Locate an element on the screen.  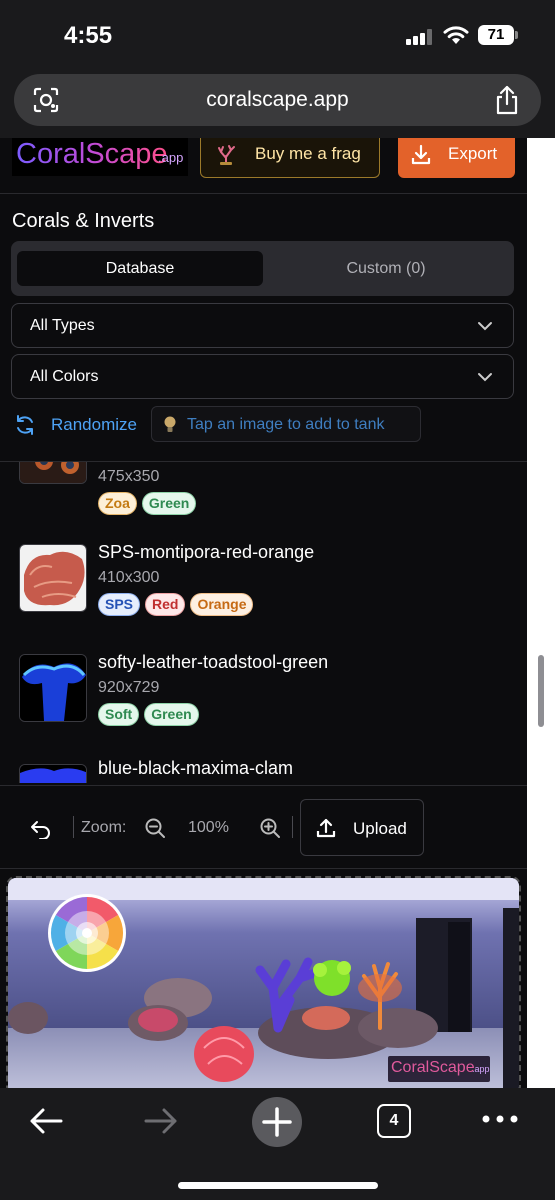
app-header: CoralScape .app Buy me a frag Export is located at coordinates (263, 166).